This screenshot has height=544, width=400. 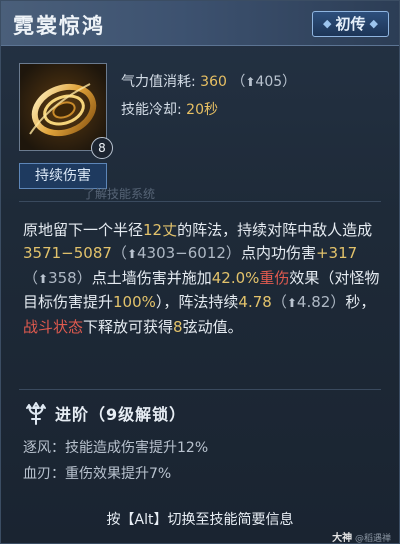 What do you see at coordinates (213, 82) in the screenshot?
I see `cost-value: 360` at bounding box center [213, 82].